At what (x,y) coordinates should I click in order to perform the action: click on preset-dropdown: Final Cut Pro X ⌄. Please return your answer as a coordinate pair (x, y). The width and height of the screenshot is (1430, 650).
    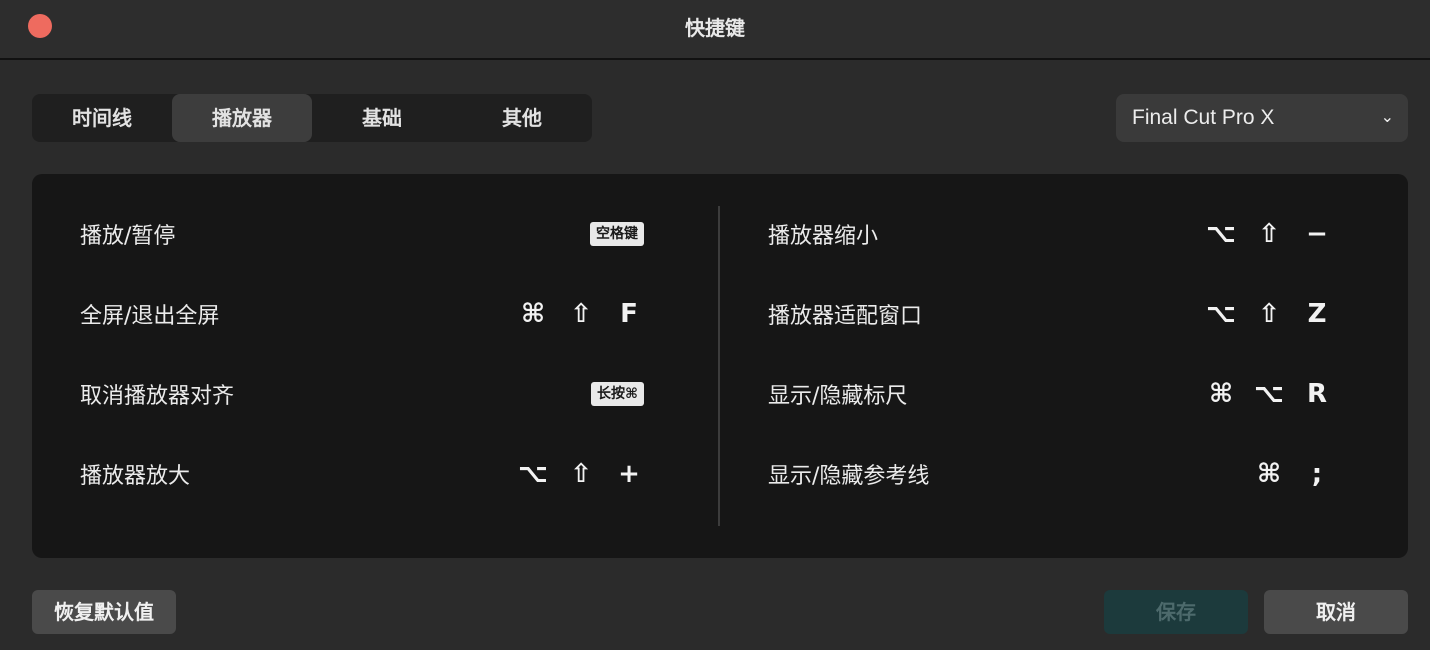
    Looking at the image, I should click on (1262, 118).